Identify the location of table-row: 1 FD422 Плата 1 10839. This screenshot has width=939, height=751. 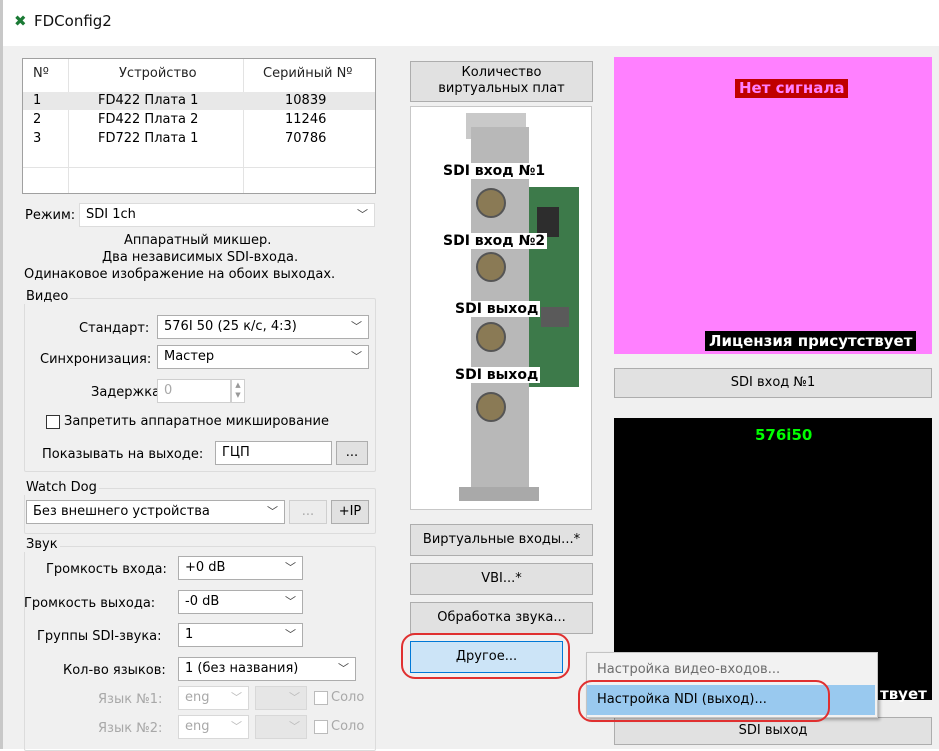
(199, 101).